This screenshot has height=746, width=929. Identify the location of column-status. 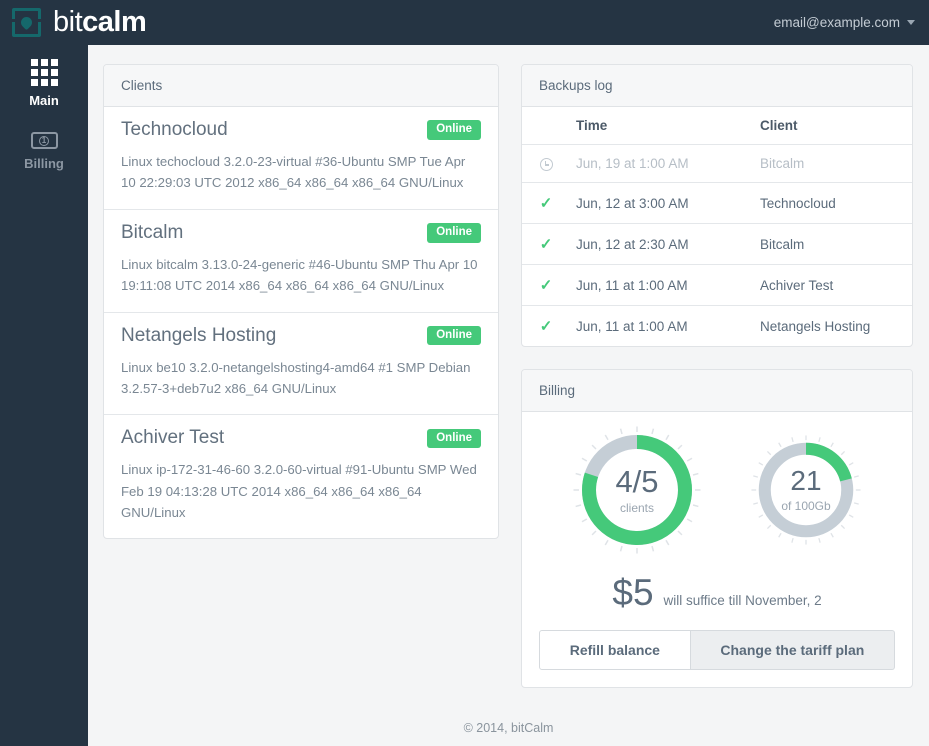
(546, 126).